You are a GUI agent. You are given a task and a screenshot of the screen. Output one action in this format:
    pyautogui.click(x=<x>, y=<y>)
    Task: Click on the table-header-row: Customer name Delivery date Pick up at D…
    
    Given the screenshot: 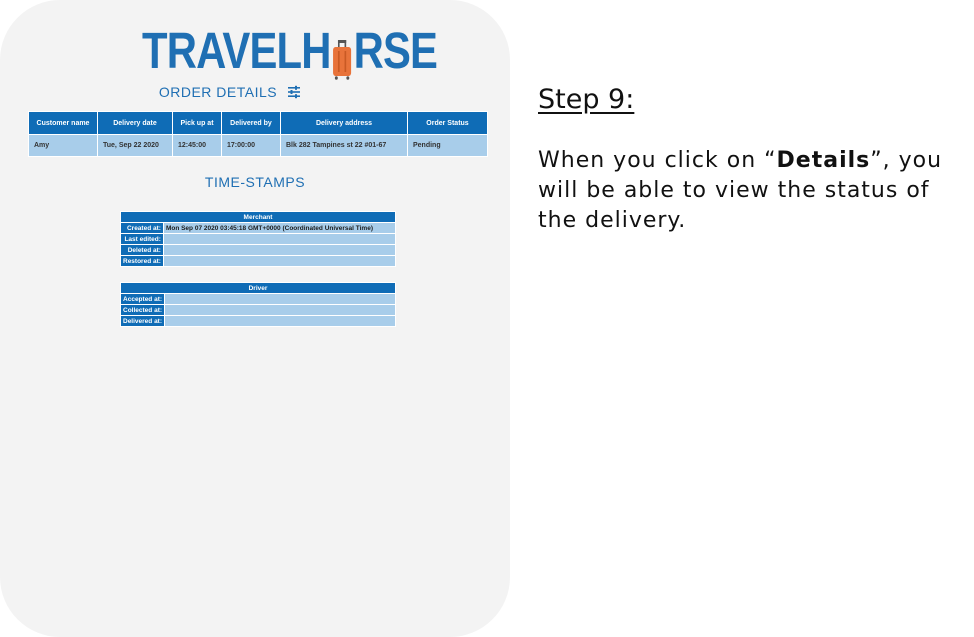 What is the action you would take?
    pyautogui.click(x=258, y=123)
    